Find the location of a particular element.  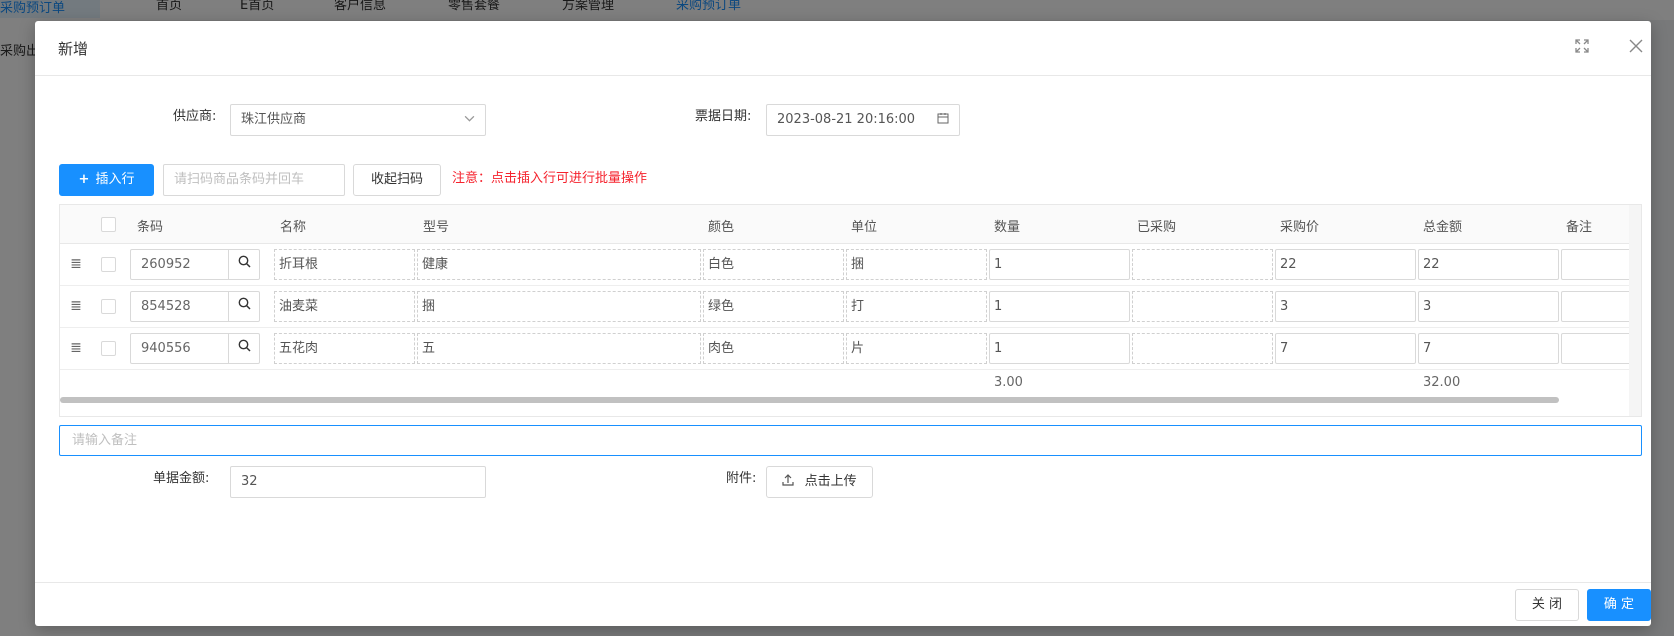

attachment-label: 附件: is located at coordinates (741, 478).